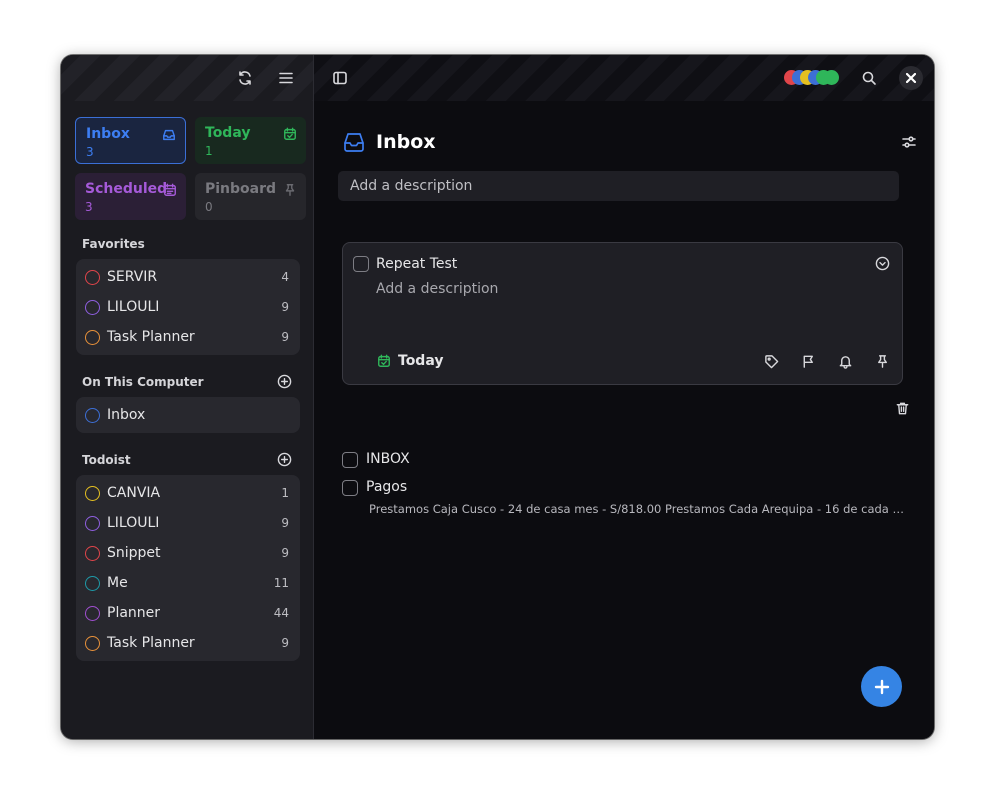  What do you see at coordinates (132, 277) in the screenshot?
I see `project-name: SERVIR` at bounding box center [132, 277].